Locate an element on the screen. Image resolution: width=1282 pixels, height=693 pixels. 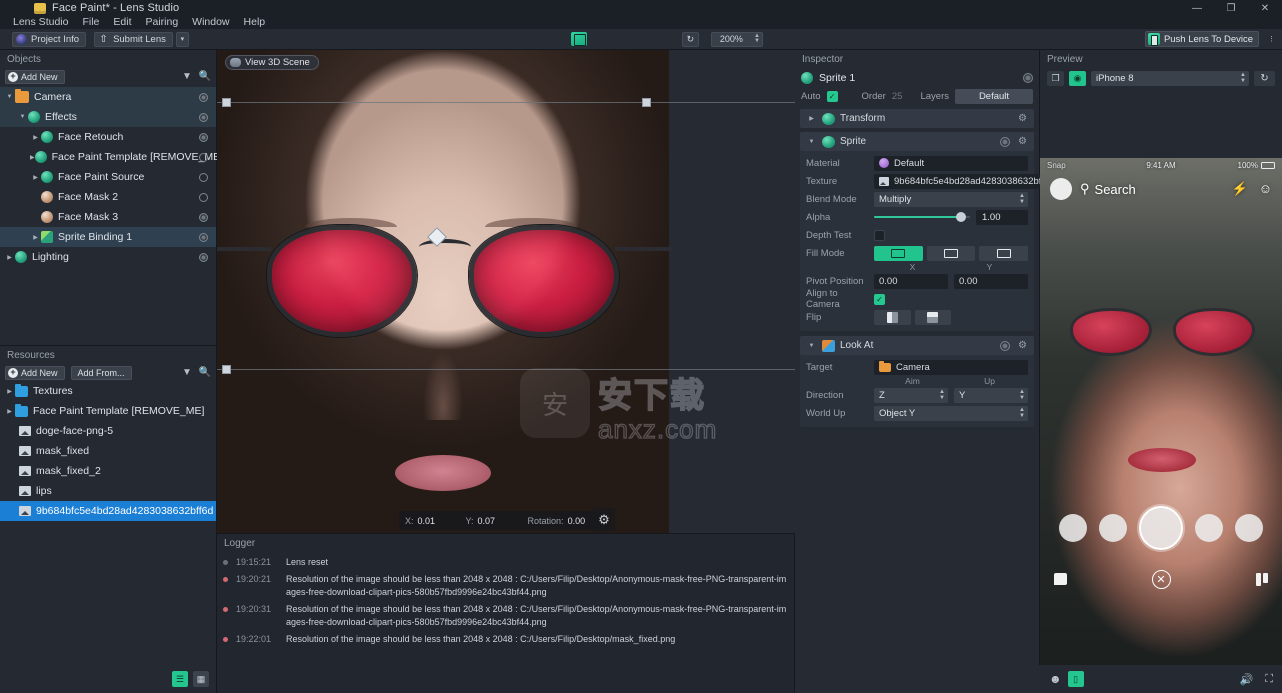
maximize-button: ❐ is located at coordinates (1231, 8).